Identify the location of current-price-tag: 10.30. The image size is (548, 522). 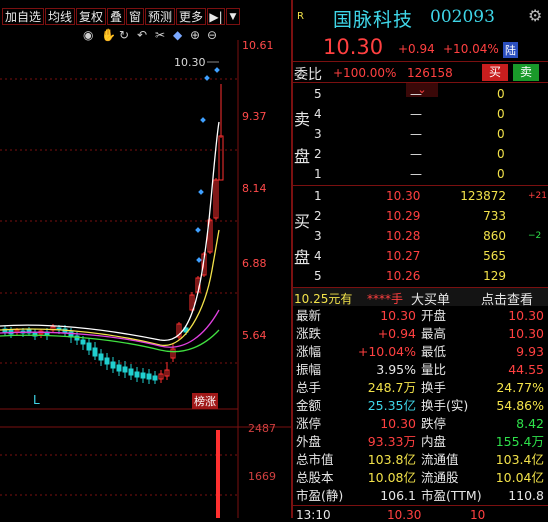
(190, 62).